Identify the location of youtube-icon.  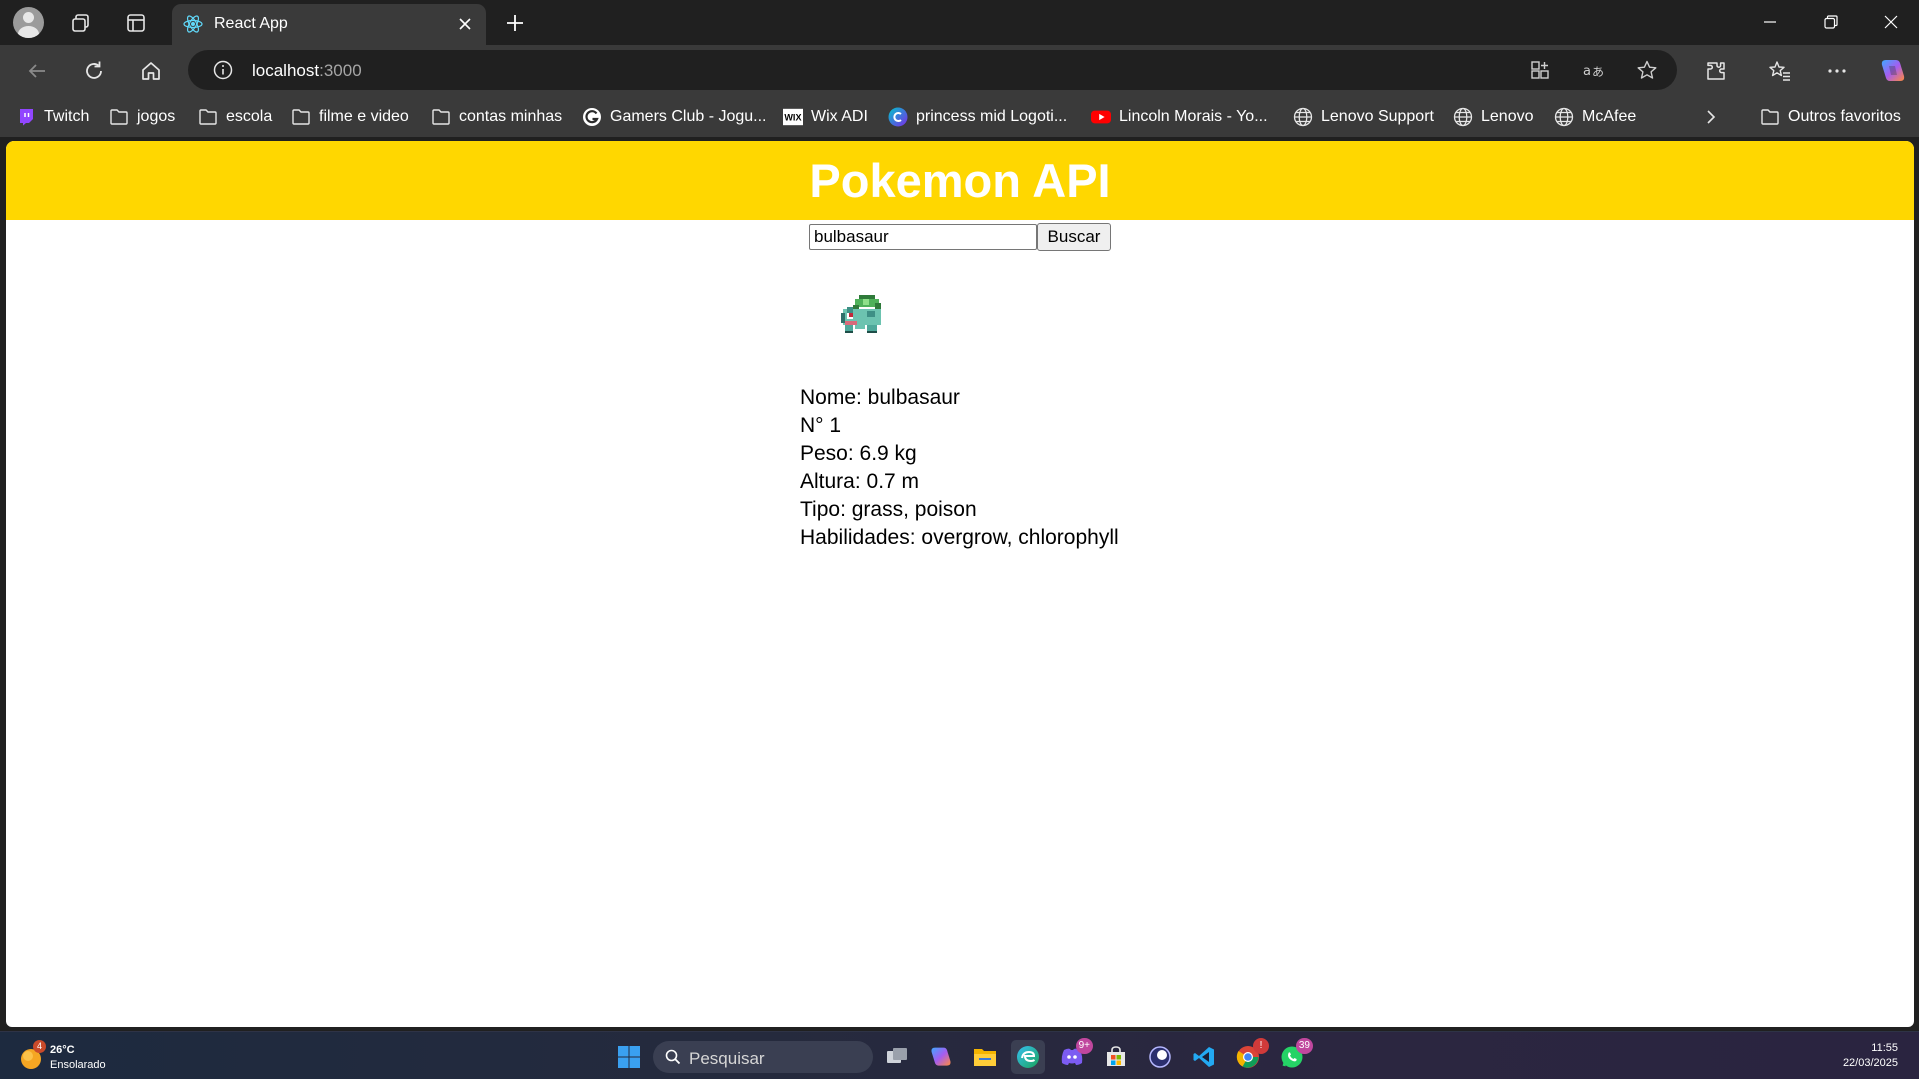
(1101, 117).